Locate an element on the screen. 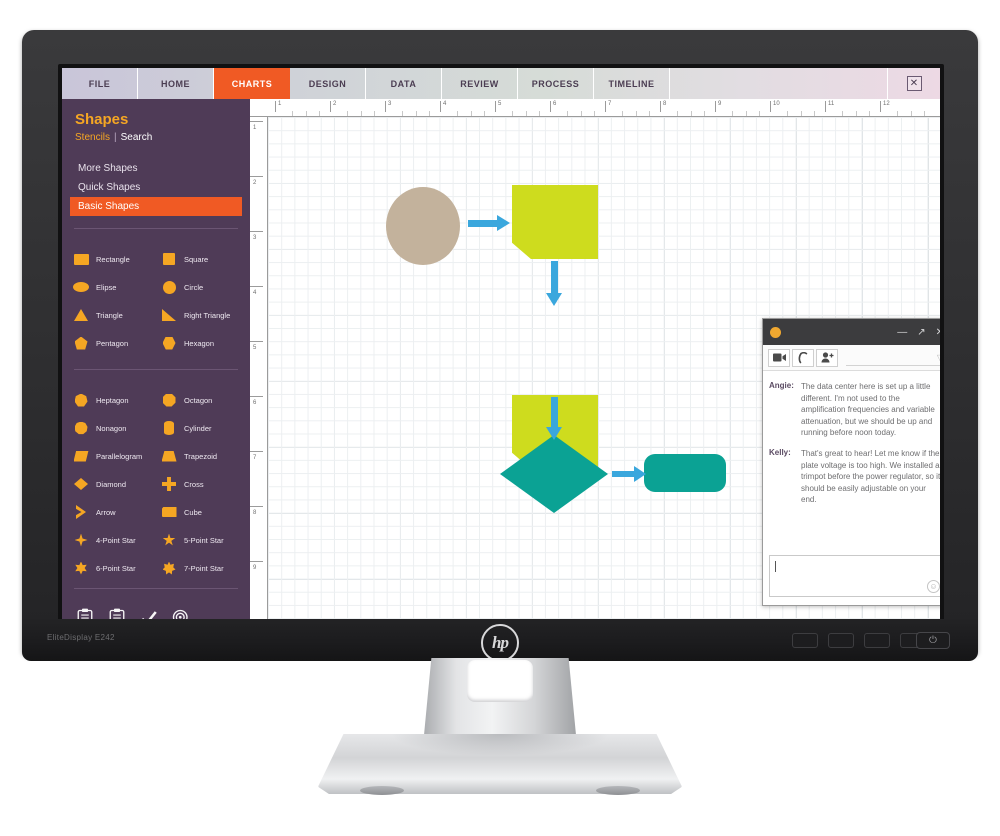 The image size is (1000, 836). phone-call-icon is located at coordinates (803, 357).